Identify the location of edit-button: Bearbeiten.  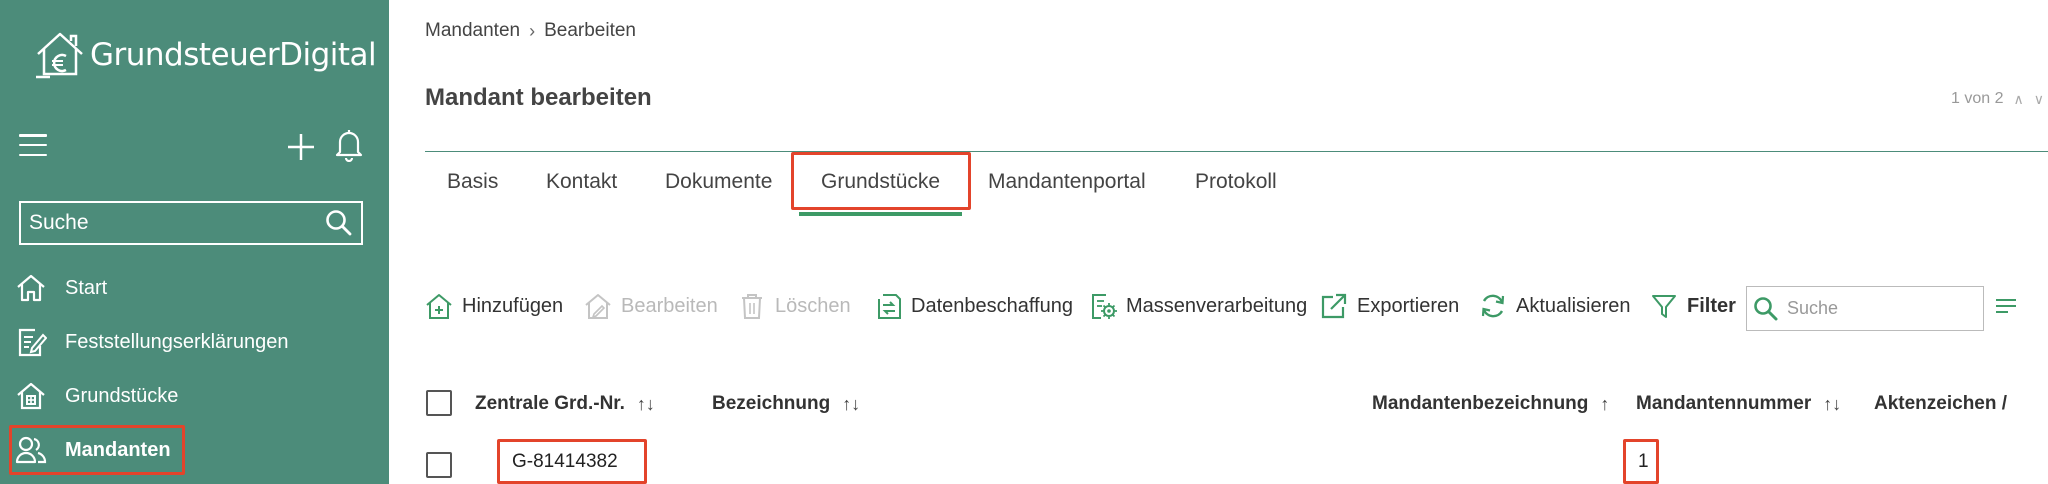
(651, 306).